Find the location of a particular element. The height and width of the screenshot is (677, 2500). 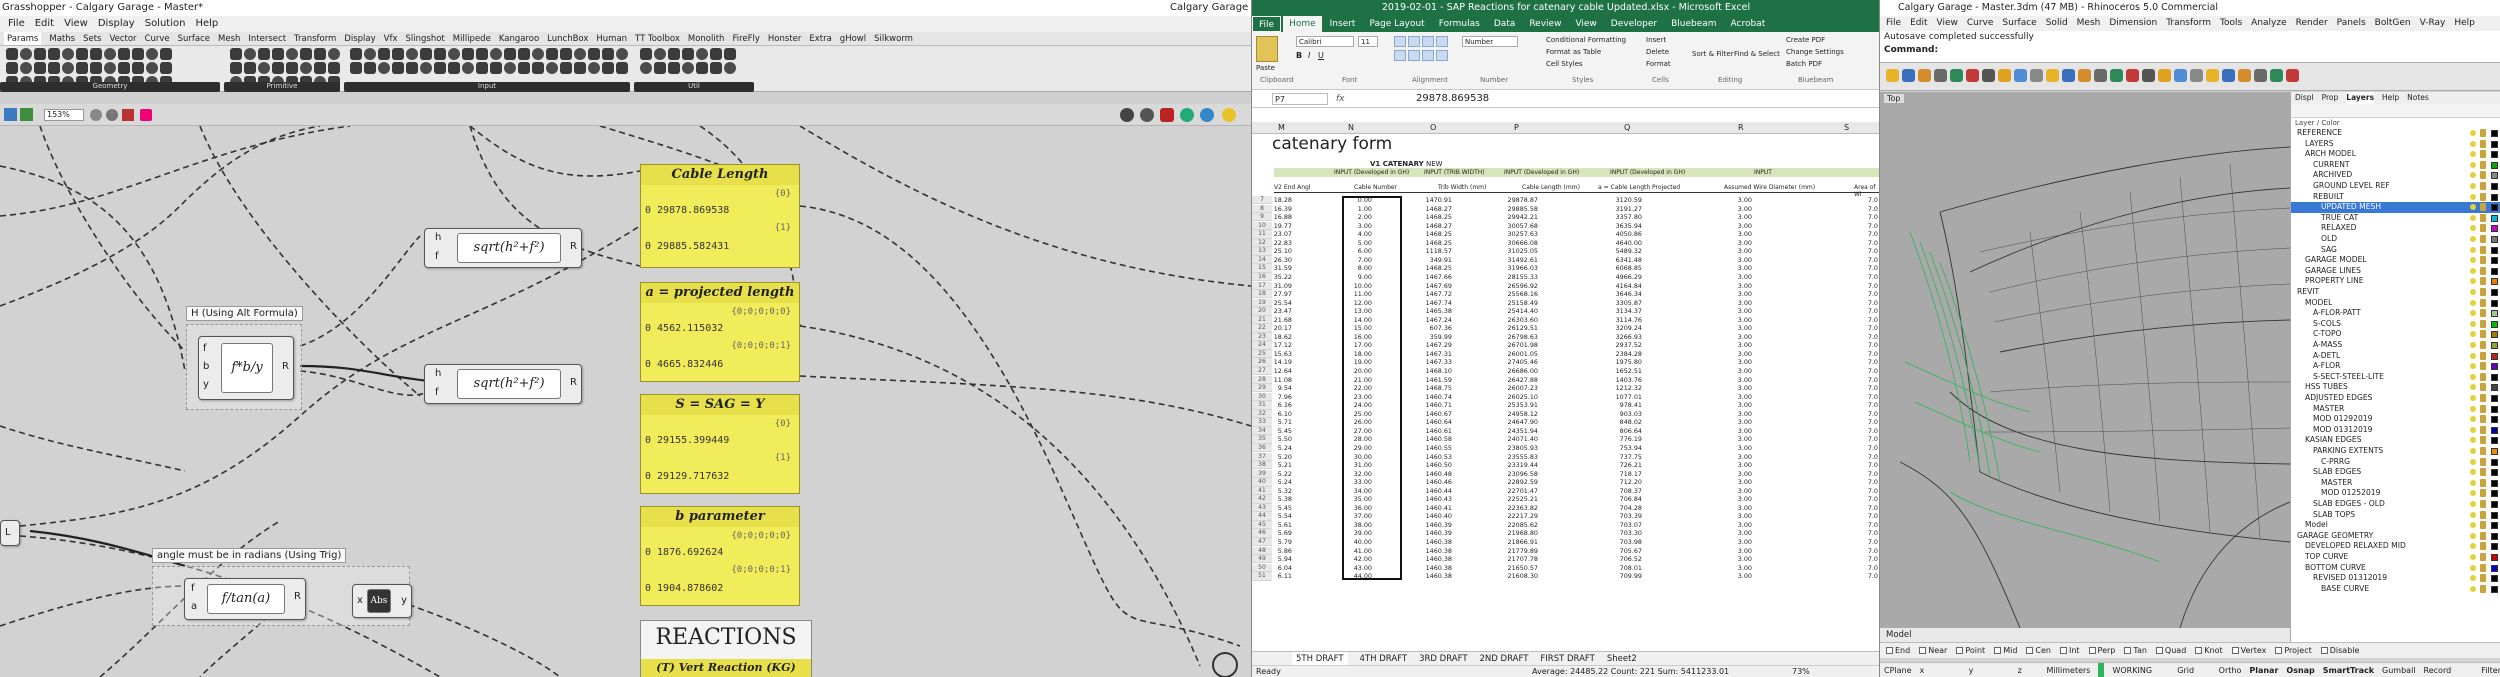

table-cell: 26129.51 is located at coordinates (1518, 328).